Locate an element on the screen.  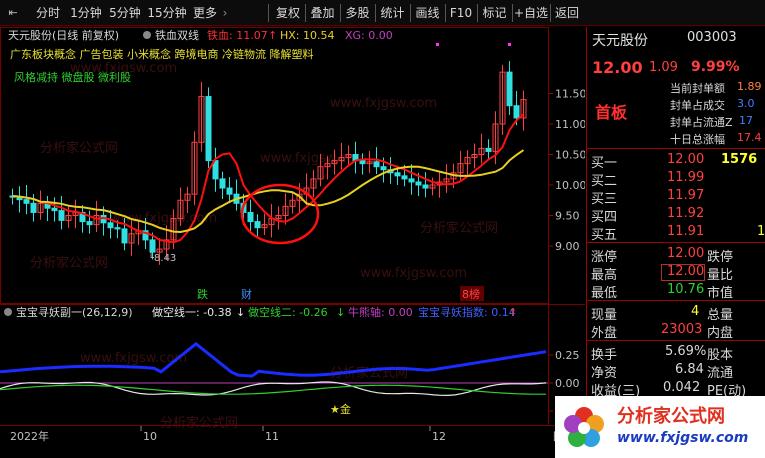
detail-label: 外盘 is located at coordinates (604, 333).